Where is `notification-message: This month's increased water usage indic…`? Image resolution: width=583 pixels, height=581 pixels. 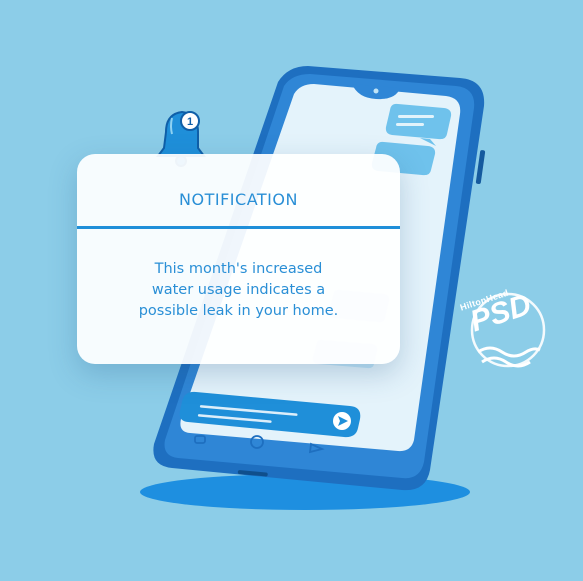
notification-message: This month's increased water usage indic… is located at coordinates (238, 290).